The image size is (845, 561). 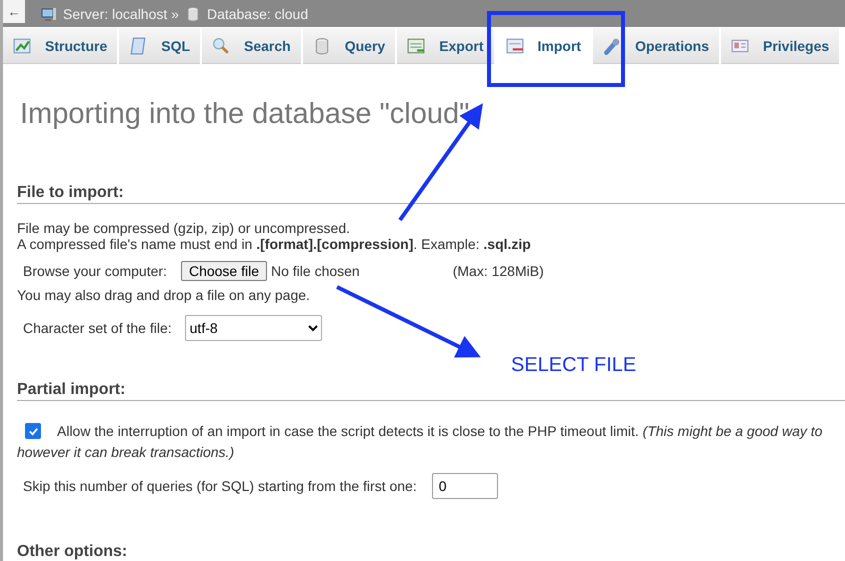 I want to click on database-icon, so click(x=192, y=14).